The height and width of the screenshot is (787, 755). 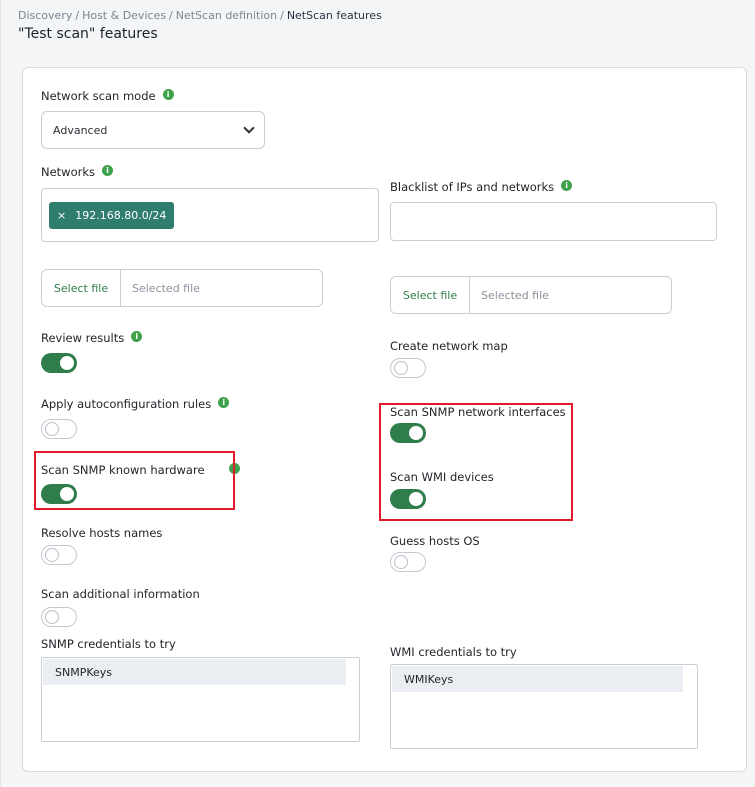 What do you see at coordinates (210, 215) in the screenshot?
I see `networks-input: × 192.168.80.0/24` at bounding box center [210, 215].